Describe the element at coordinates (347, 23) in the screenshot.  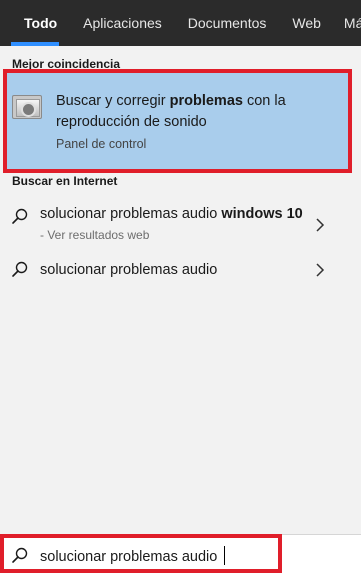
I see `tab-mas: Más` at that location.